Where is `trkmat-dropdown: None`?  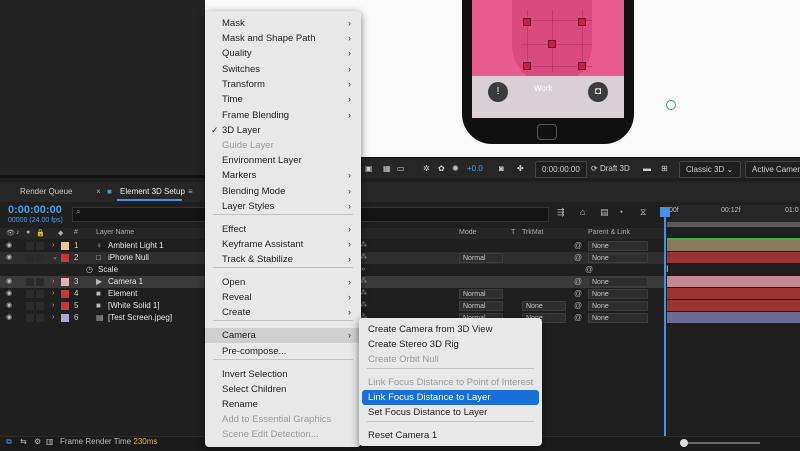 trkmat-dropdown: None is located at coordinates (544, 306).